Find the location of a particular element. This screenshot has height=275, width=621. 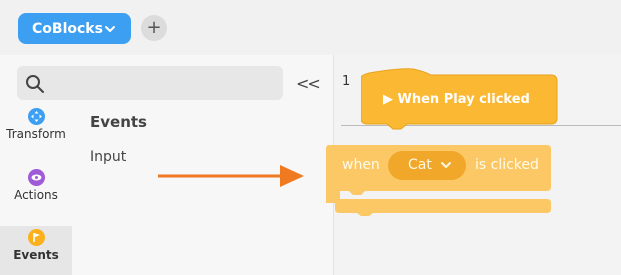

collapse-sidebar-button: << is located at coordinates (308, 83).